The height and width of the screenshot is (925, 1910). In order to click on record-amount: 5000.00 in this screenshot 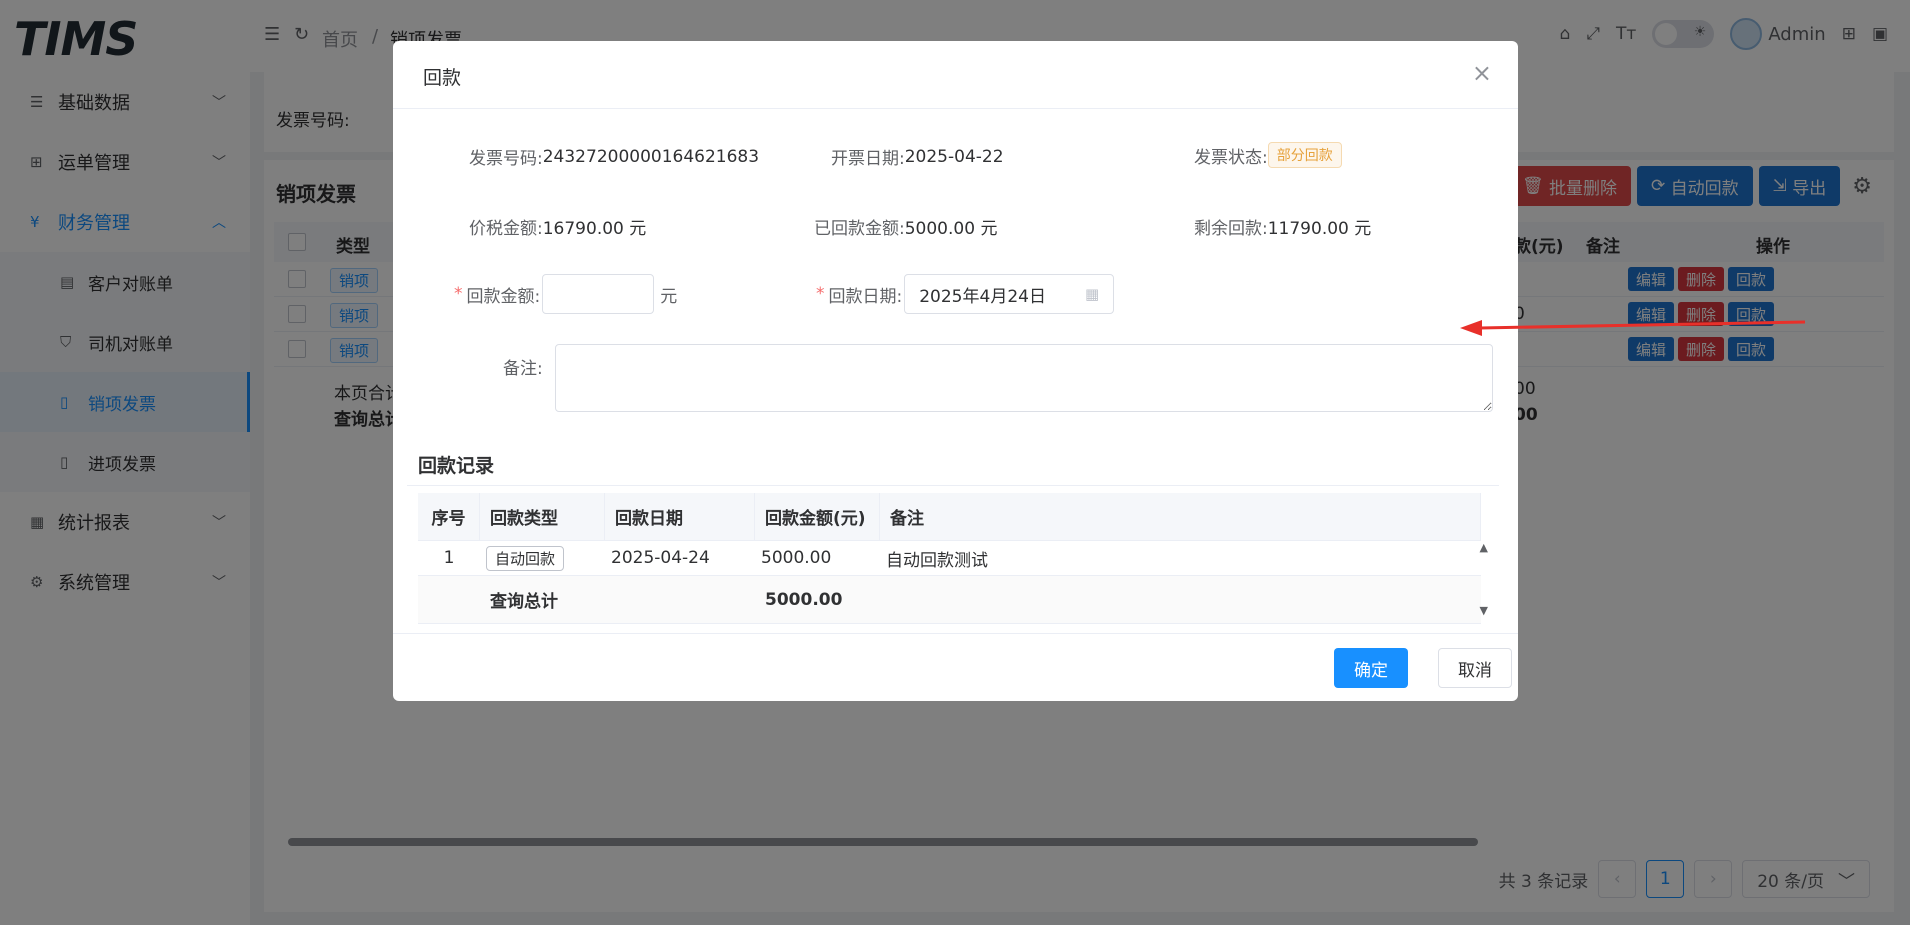, I will do `click(796, 558)`.